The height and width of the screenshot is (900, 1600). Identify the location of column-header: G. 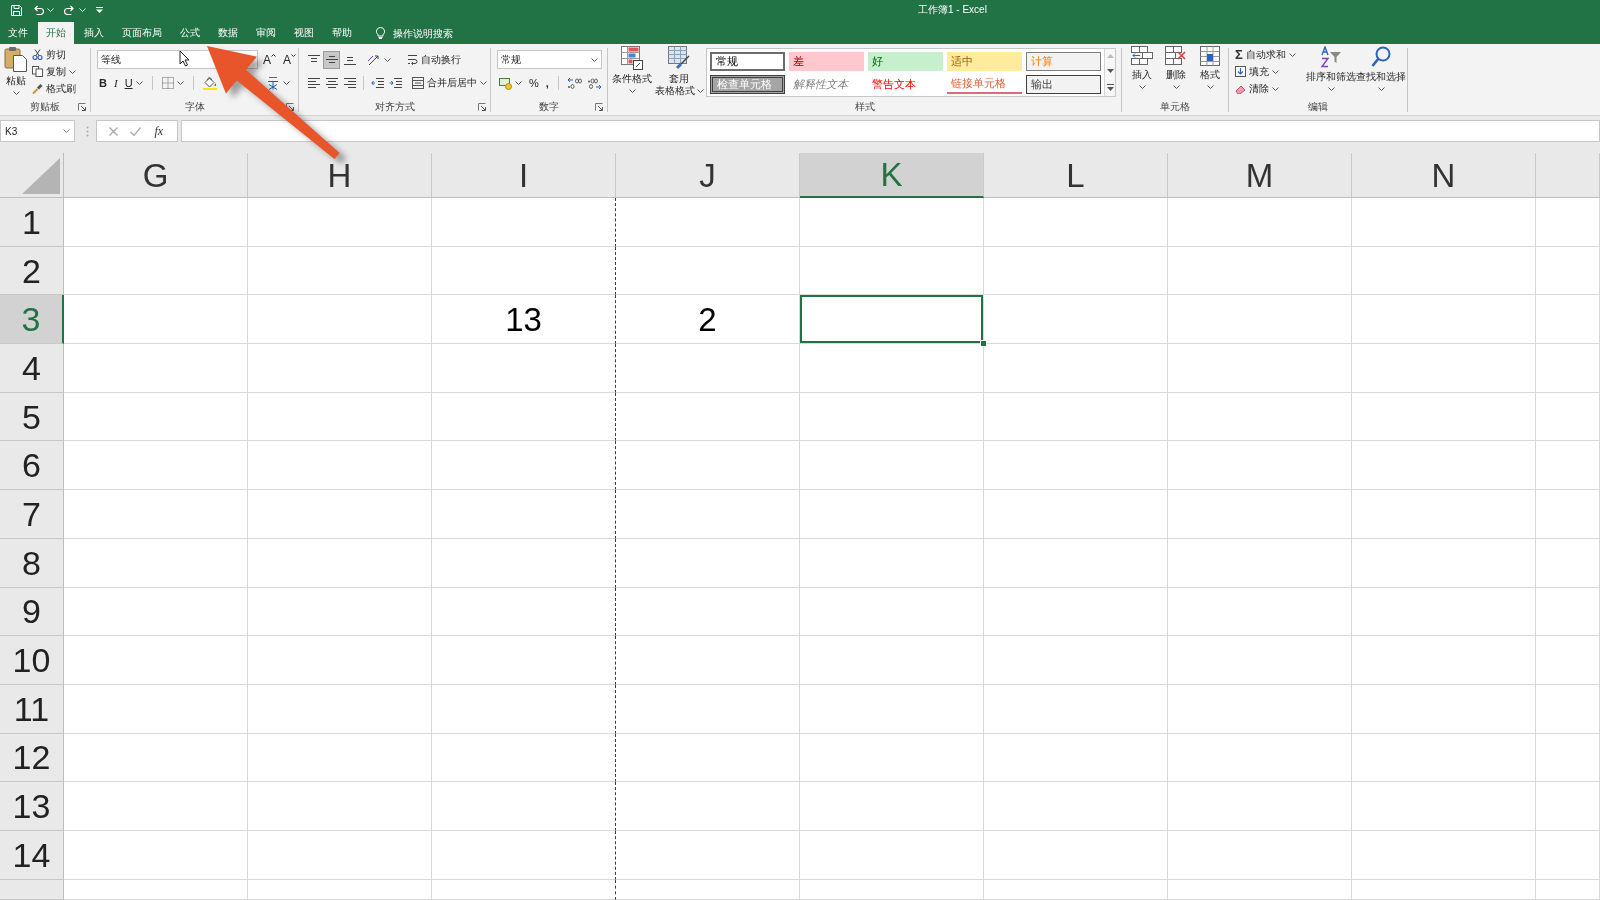
(156, 175).